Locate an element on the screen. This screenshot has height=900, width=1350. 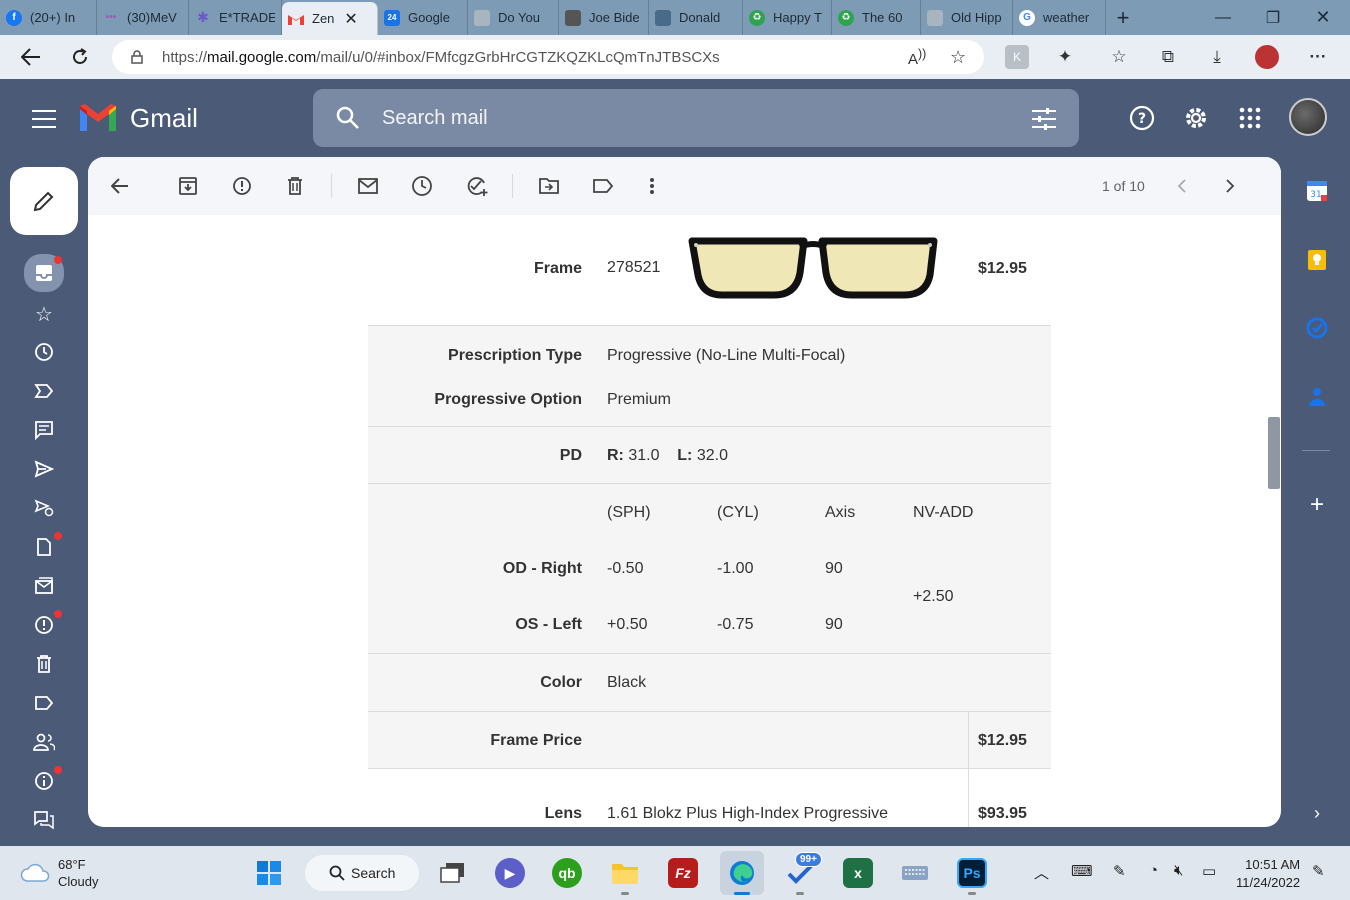
delete-icon is located at coordinates (295, 186).